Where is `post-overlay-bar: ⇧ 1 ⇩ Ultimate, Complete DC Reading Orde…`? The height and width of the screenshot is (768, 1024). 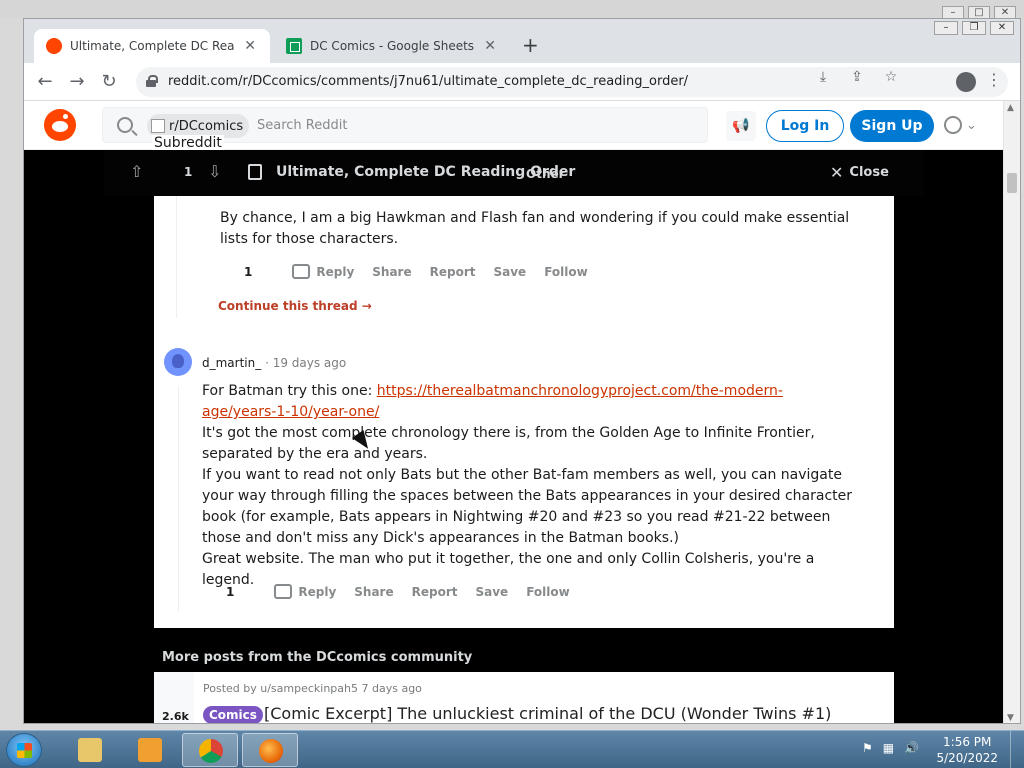 post-overlay-bar: ⇧ 1 ⇩ Ultimate, Complete DC Reading Orde… is located at coordinates (514, 173).